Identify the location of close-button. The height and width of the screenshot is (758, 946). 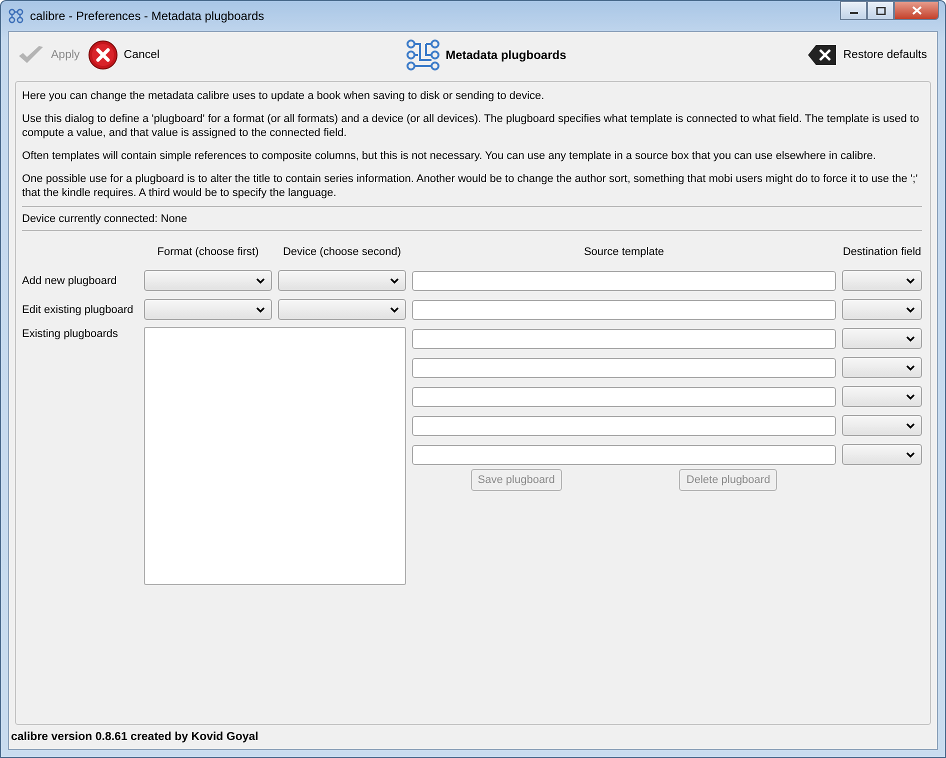
(916, 10).